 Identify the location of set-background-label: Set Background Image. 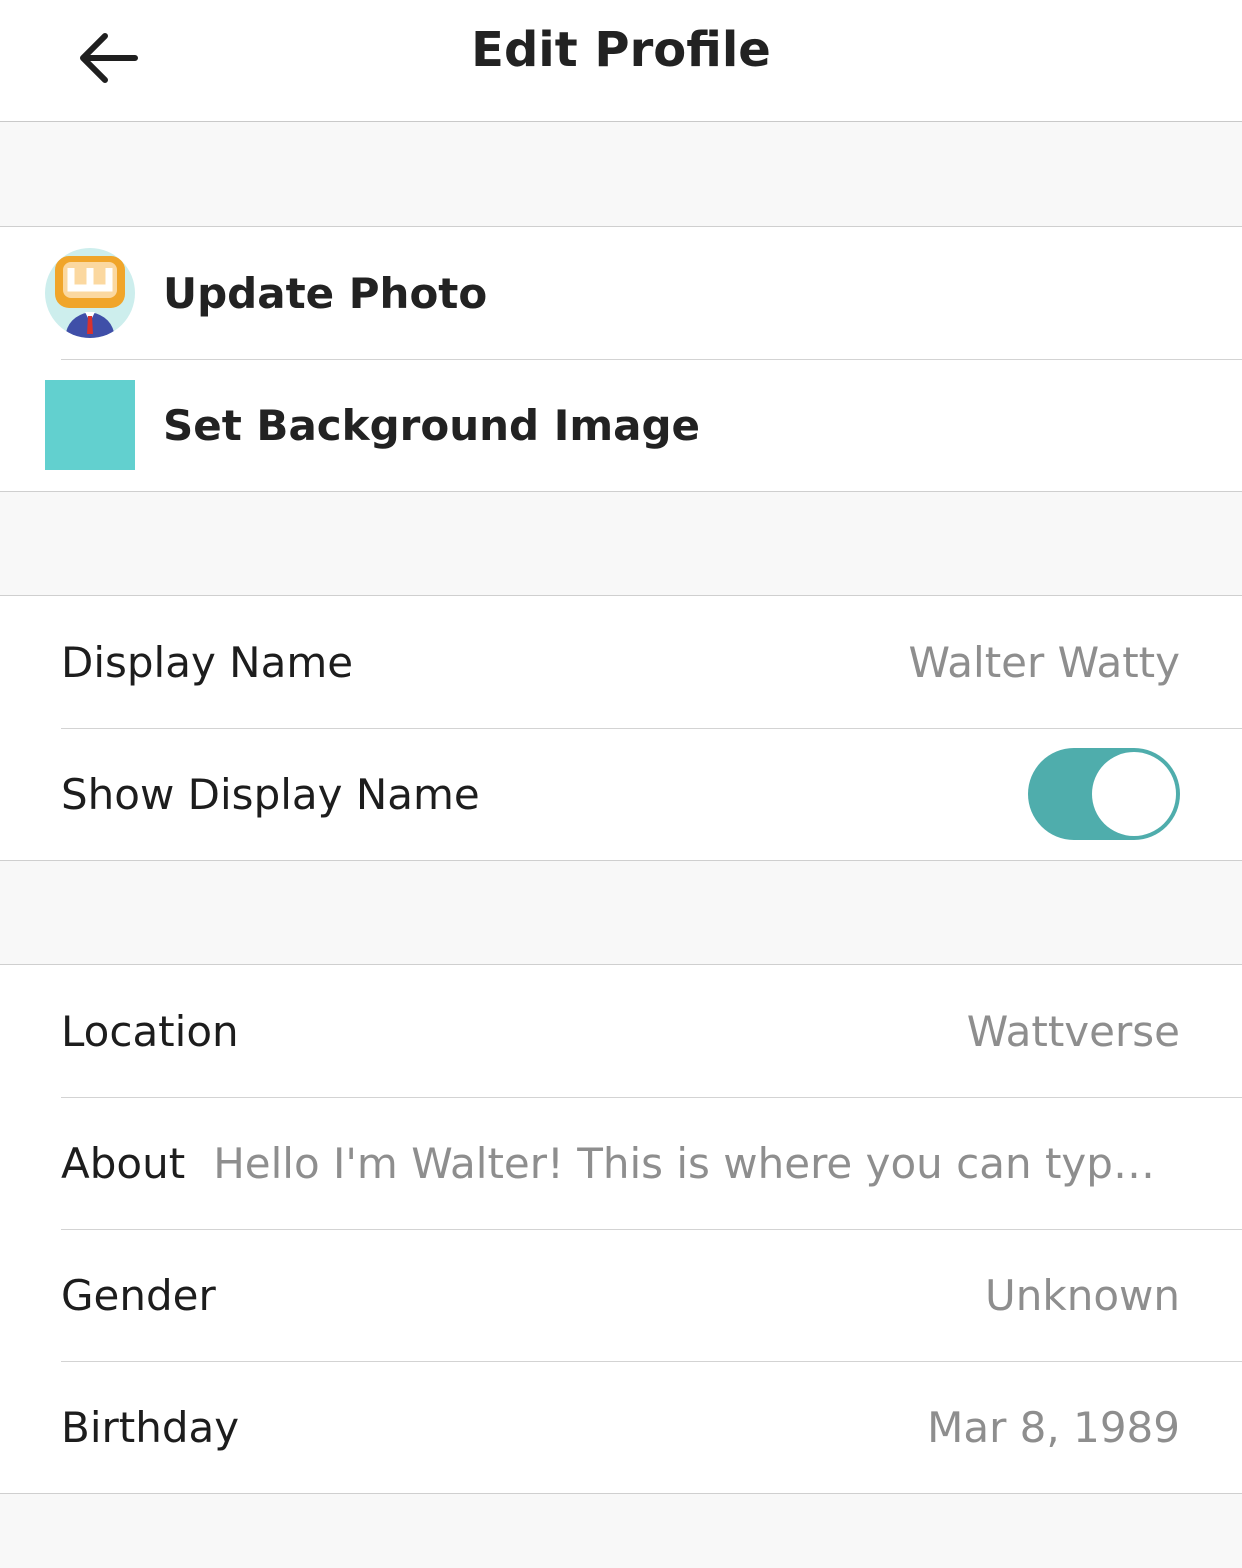
(432, 425).